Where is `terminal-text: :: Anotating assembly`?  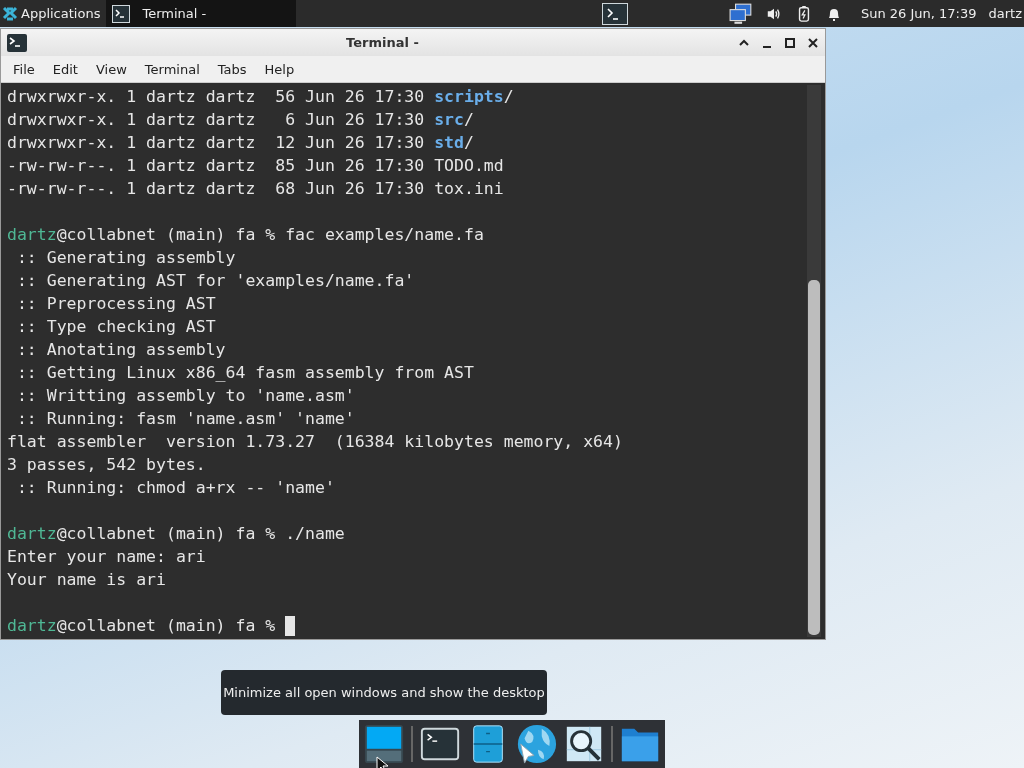 terminal-text: :: Anotating assembly is located at coordinates (120, 350).